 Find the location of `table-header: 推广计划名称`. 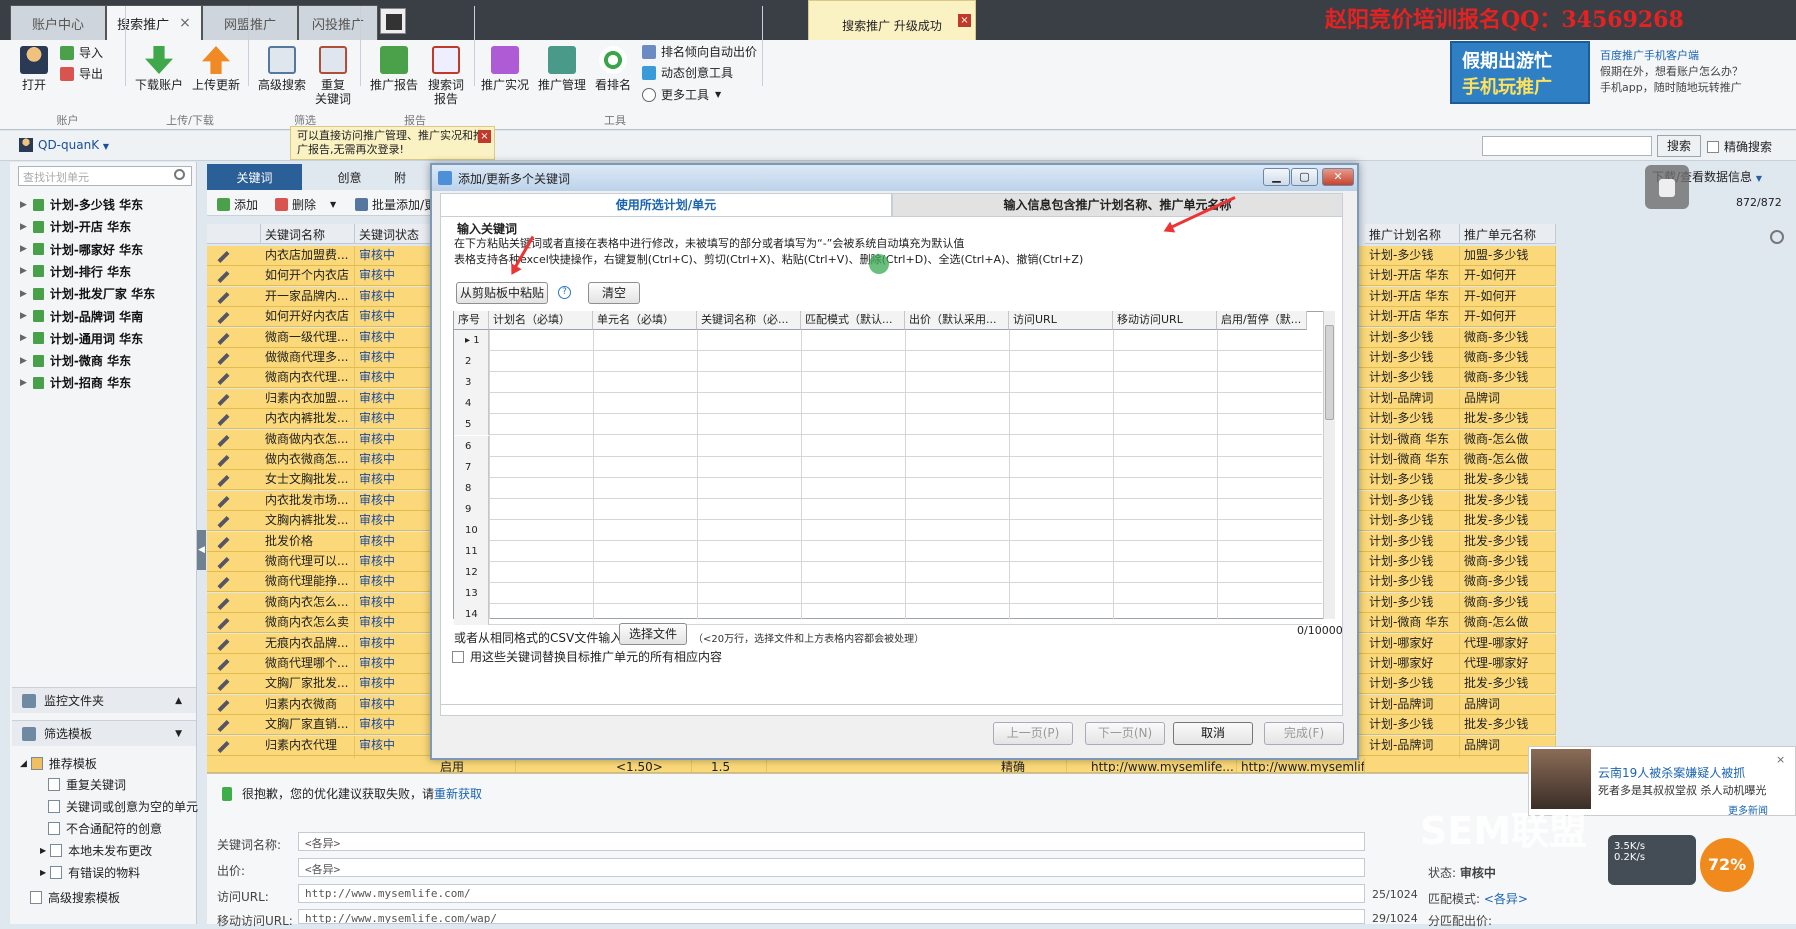

table-header: 推广计划名称 is located at coordinates (1412, 234).